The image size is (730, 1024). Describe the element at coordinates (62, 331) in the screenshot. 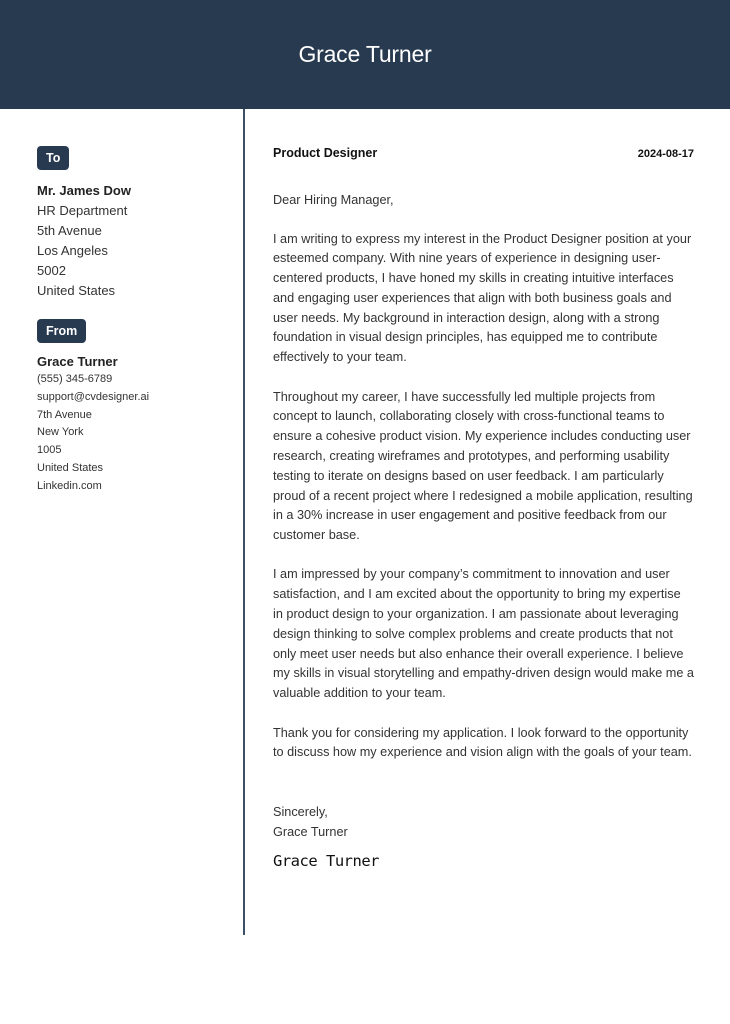

I see `from-badge: From` at that location.